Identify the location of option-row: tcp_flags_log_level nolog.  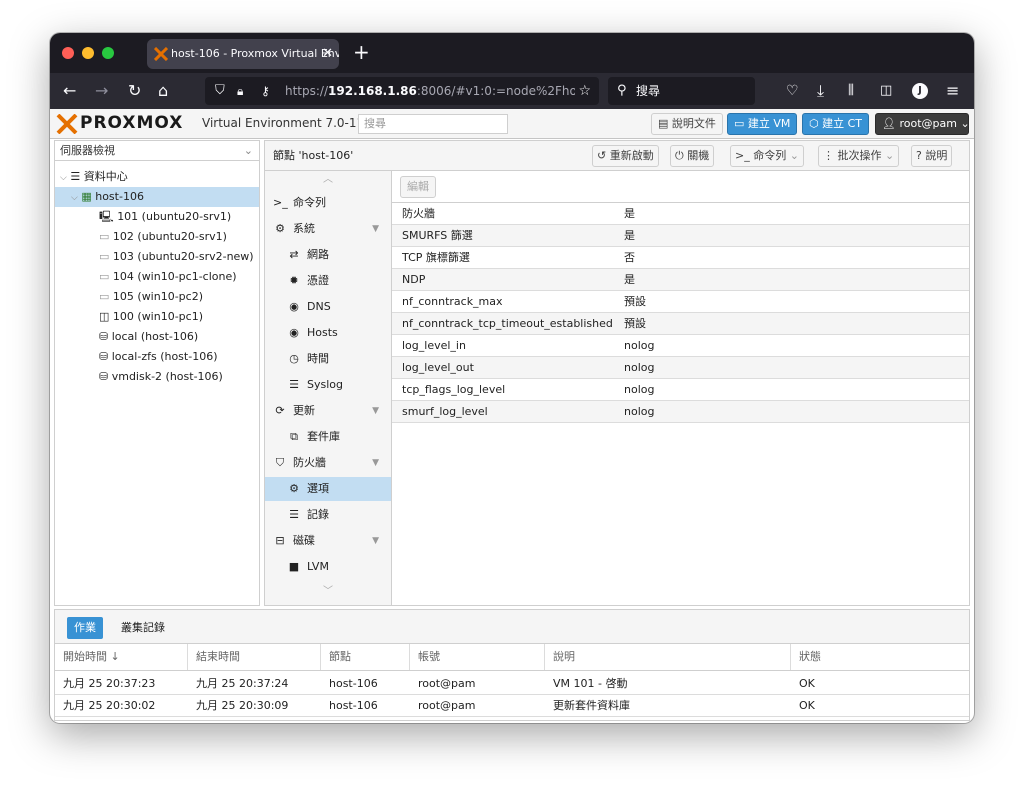
(680, 390).